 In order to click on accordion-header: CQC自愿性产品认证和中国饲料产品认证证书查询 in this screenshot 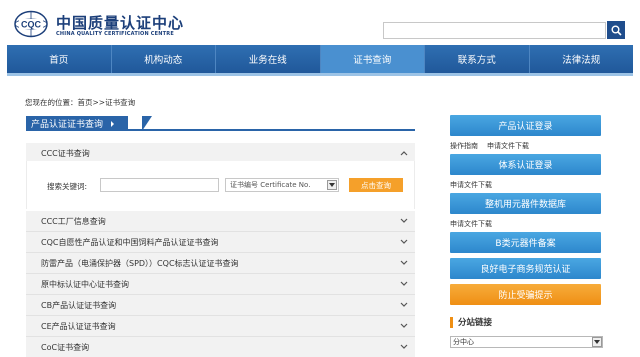, I will do `click(220, 242)`.